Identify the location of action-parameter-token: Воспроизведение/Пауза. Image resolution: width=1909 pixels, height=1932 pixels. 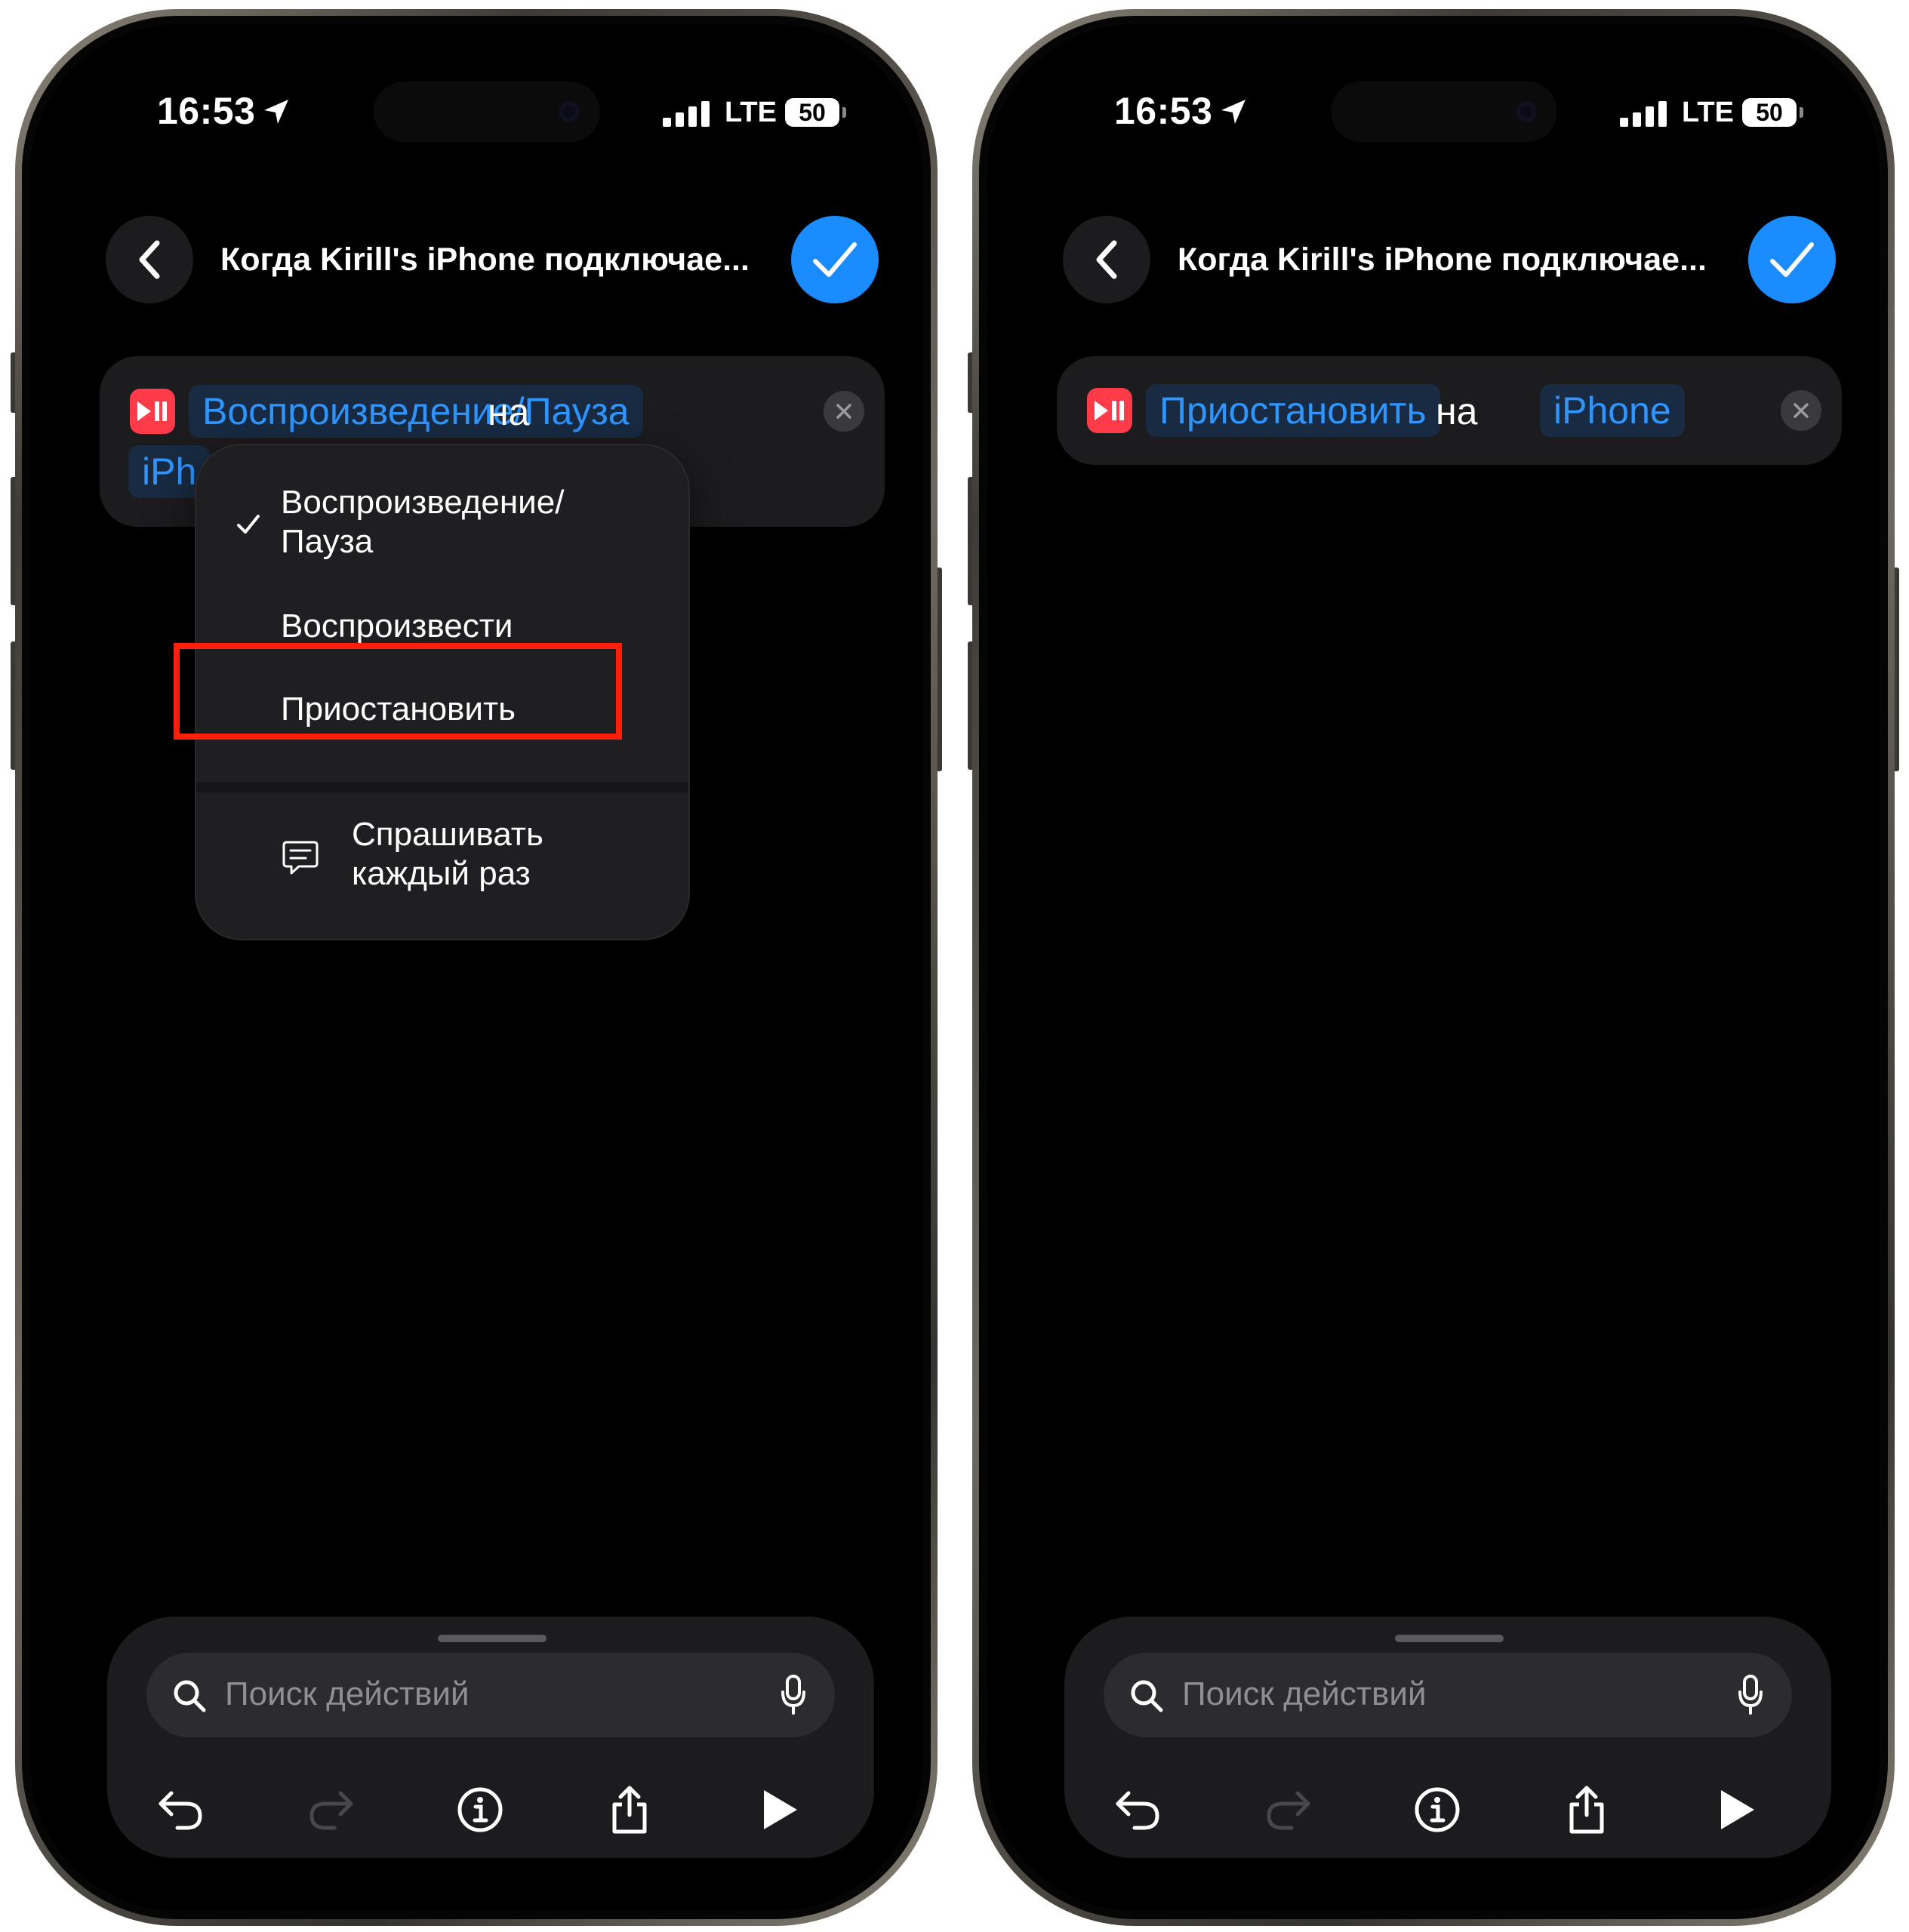
(416, 411).